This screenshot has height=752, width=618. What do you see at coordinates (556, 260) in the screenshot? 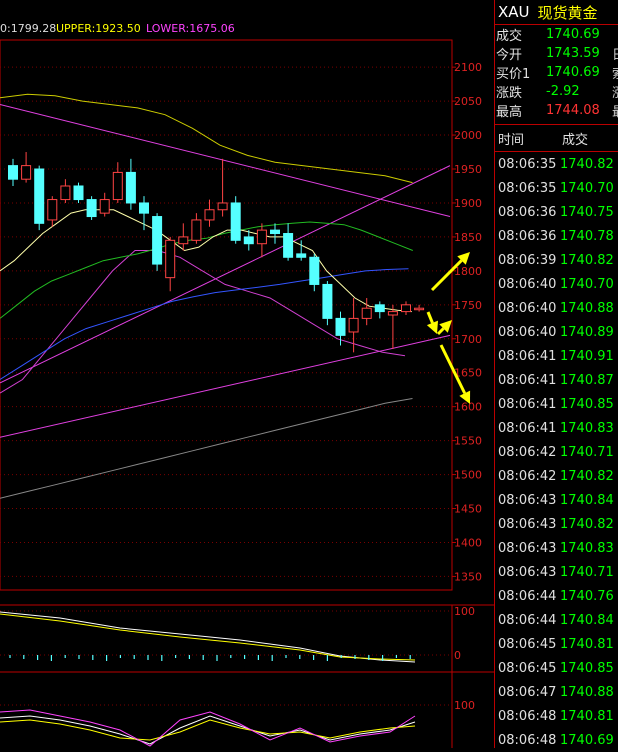
I see `trade-row: 08:06:39 1740.82` at bounding box center [556, 260].